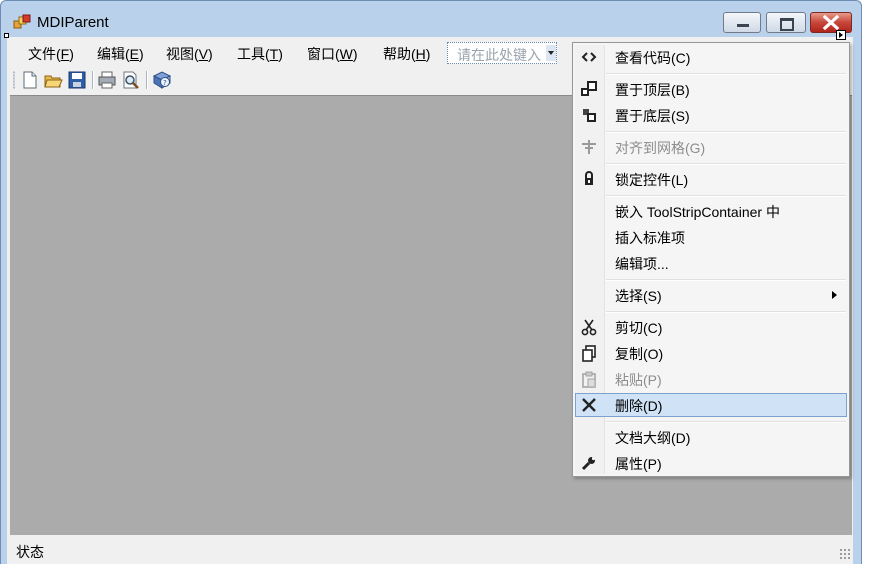  Describe the element at coordinates (638, 464) in the screenshot. I see `menu-item-label: 属性(P)` at that location.